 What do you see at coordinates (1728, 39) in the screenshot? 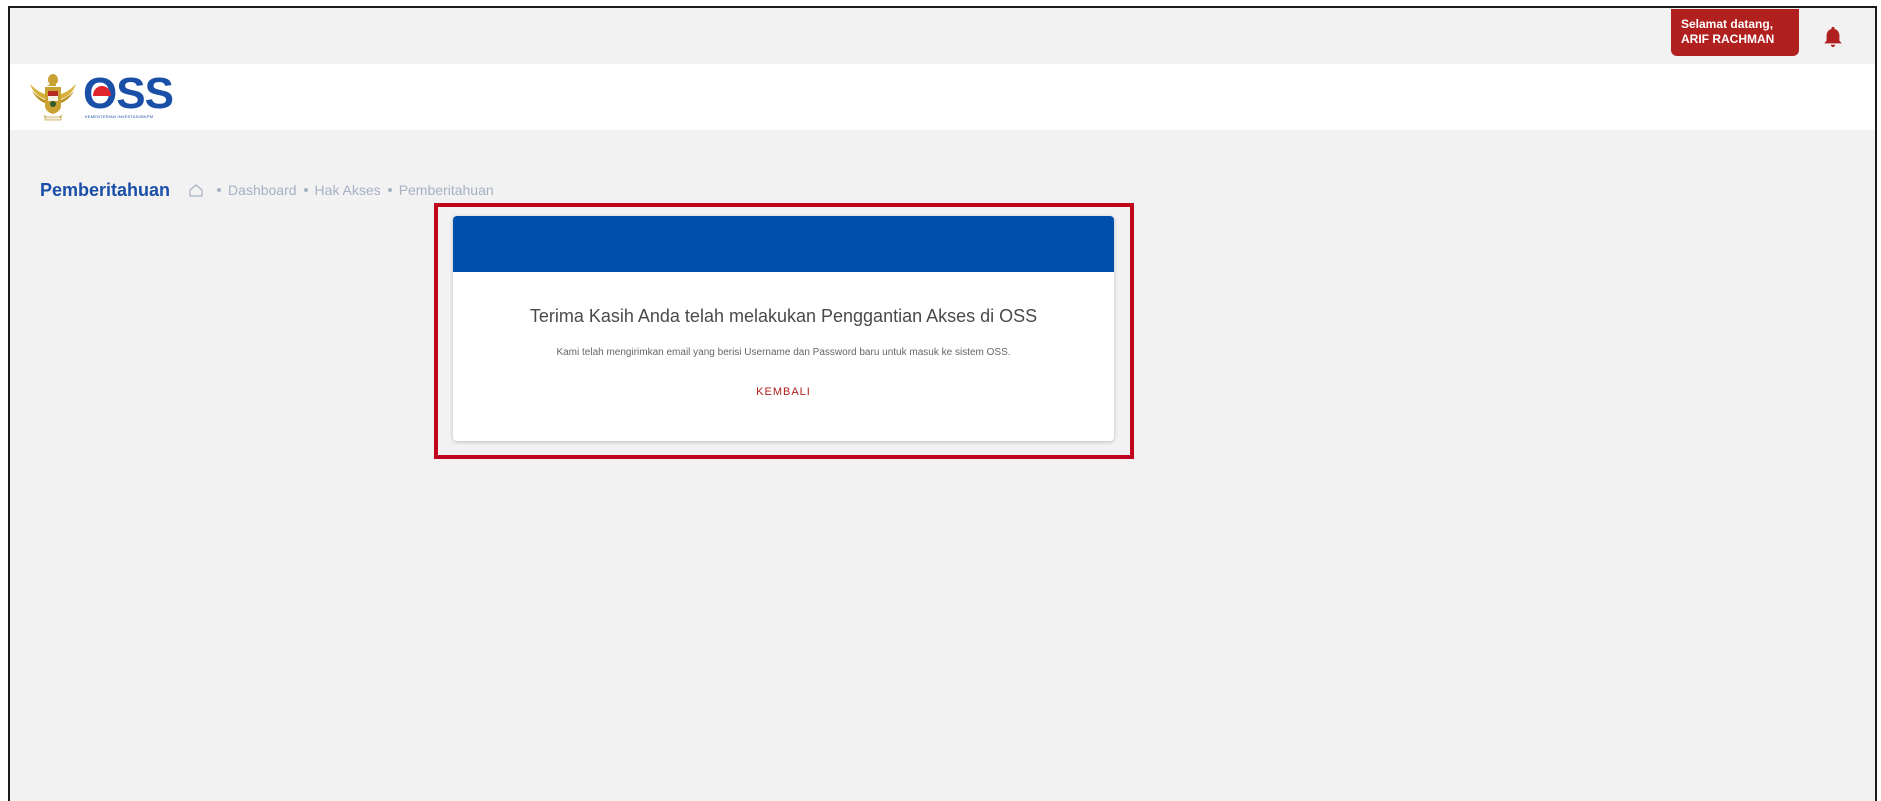
I see `user-name: ARIF RACHMAN` at bounding box center [1728, 39].